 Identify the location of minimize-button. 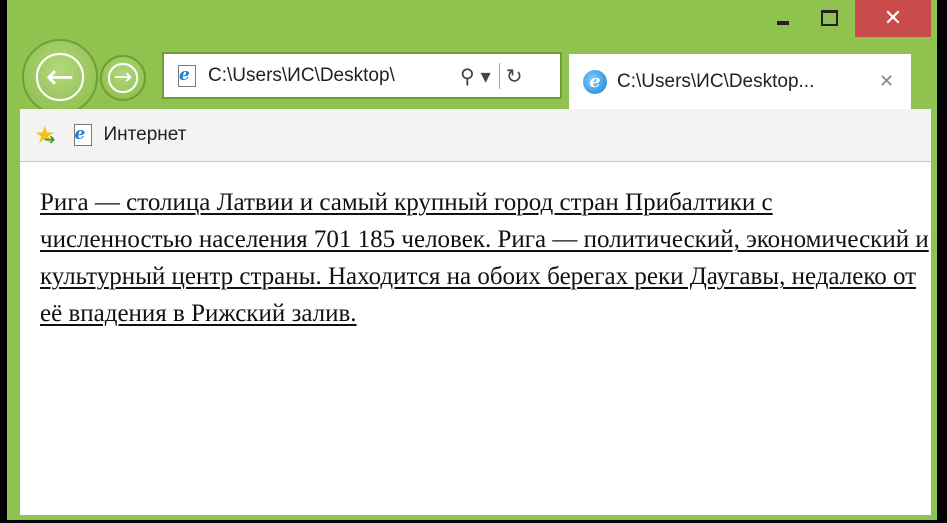
(783, 18).